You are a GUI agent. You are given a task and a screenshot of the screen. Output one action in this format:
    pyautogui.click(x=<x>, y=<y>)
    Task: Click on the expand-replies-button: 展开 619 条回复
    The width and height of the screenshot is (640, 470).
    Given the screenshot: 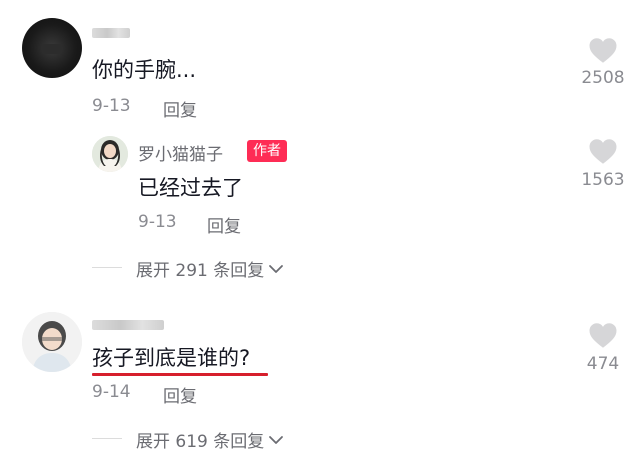 What is the action you would take?
    pyautogui.click(x=210, y=439)
    